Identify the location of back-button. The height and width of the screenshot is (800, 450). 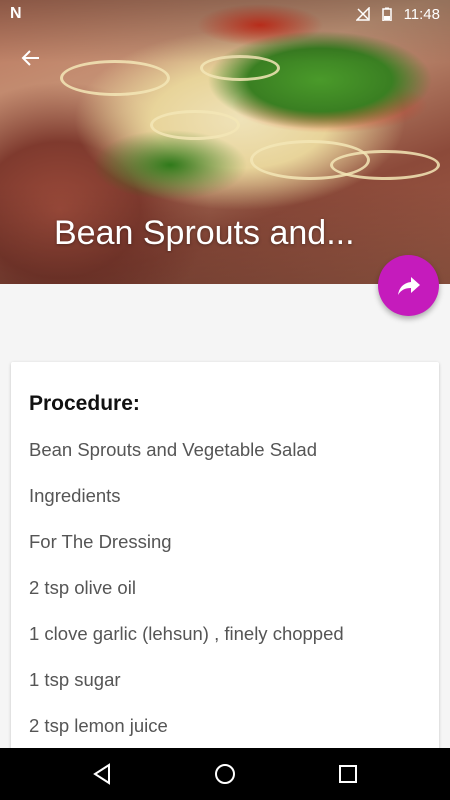
(31, 58).